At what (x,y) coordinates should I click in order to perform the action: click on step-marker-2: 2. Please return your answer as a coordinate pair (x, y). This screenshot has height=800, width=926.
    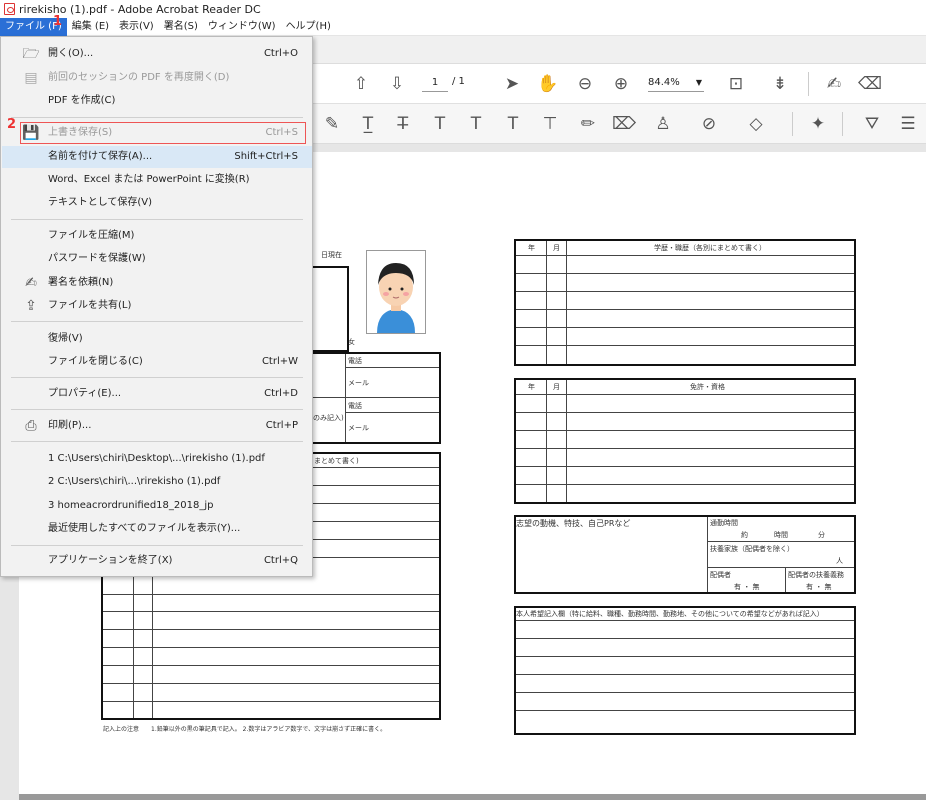
    Looking at the image, I should click on (12, 124).